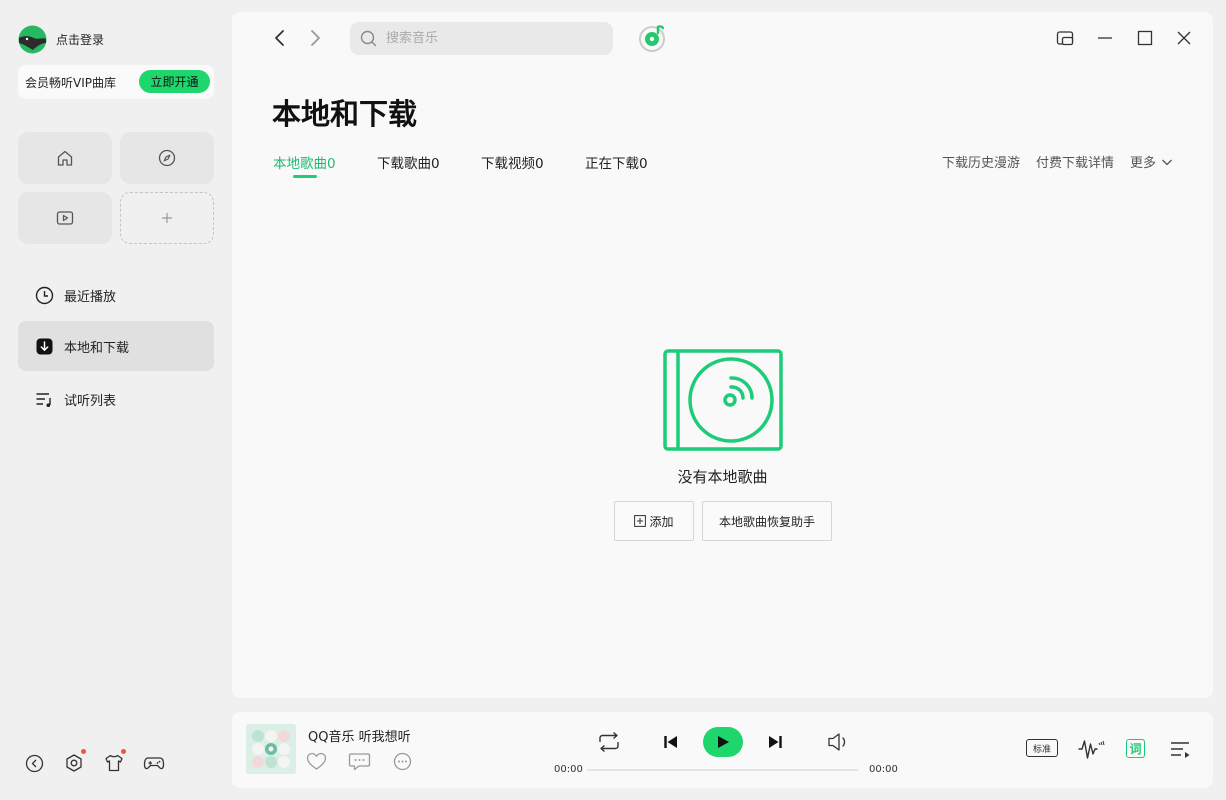 The height and width of the screenshot is (800, 1226). I want to click on sidebar-item-local-download: 本地和下载, so click(116, 346).